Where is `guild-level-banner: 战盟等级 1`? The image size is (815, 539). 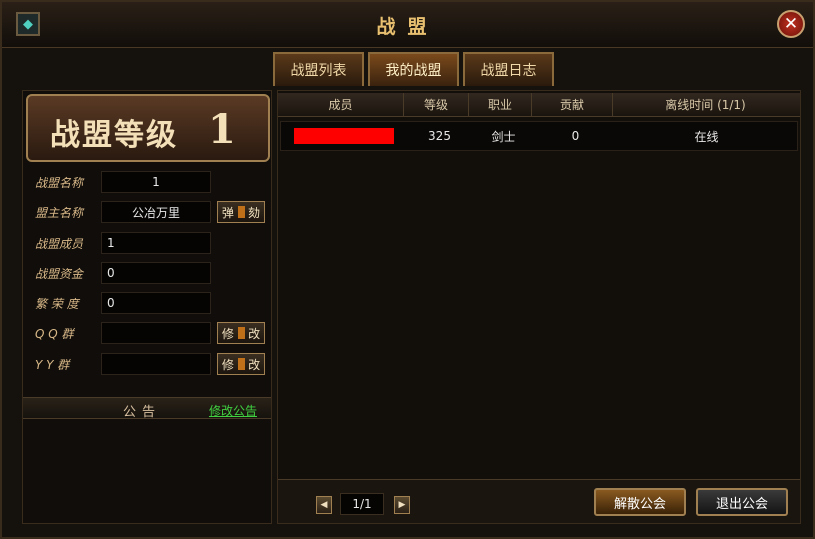 guild-level-banner: 战盟等级 1 is located at coordinates (148, 128).